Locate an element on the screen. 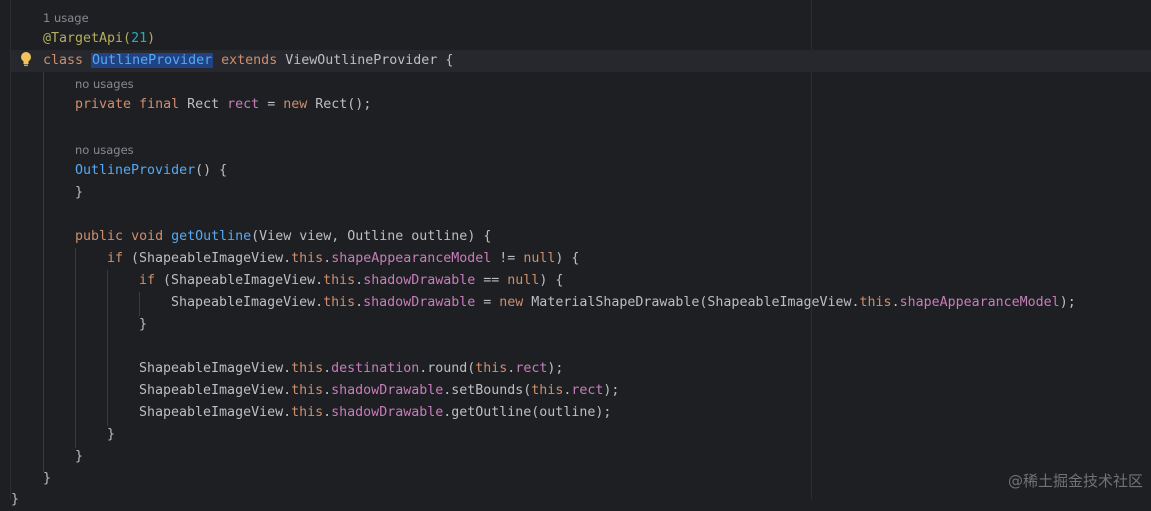 This screenshot has height=511, width=1151. class-name-selected: OutlineProvider is located at coordinates (152, 60).